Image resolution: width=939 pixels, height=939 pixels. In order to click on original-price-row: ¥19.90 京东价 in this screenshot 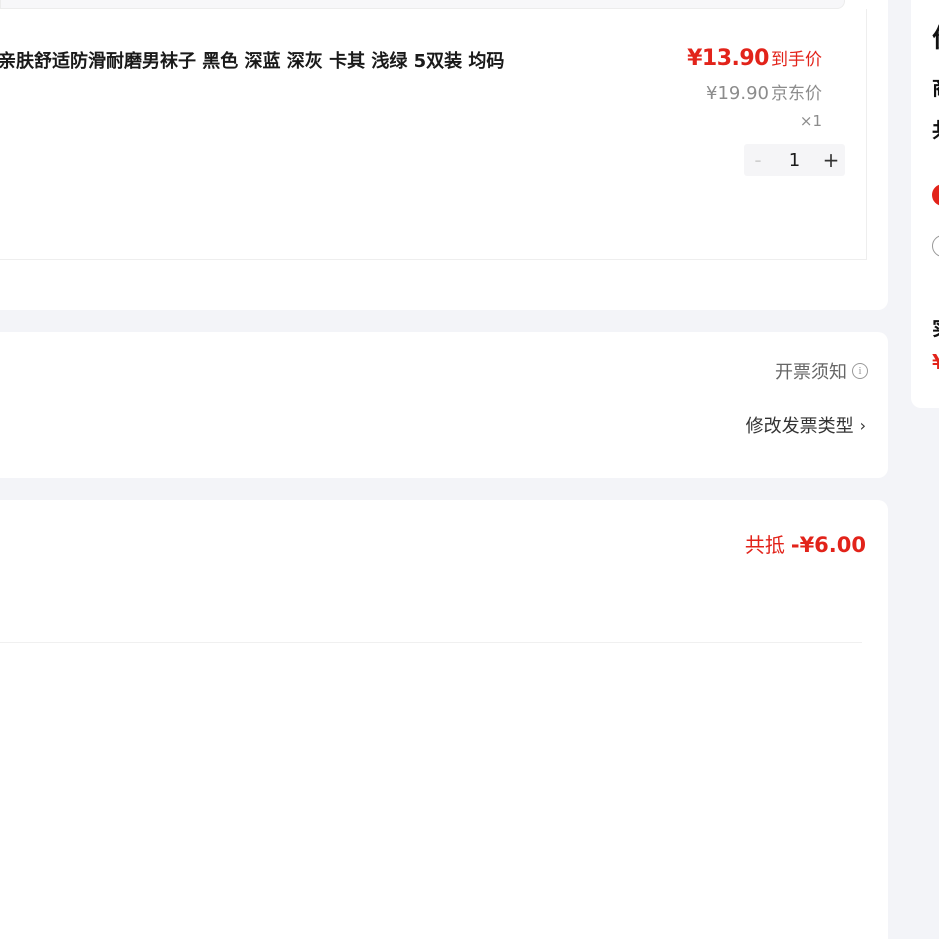, I will do `click(764, 91)`.